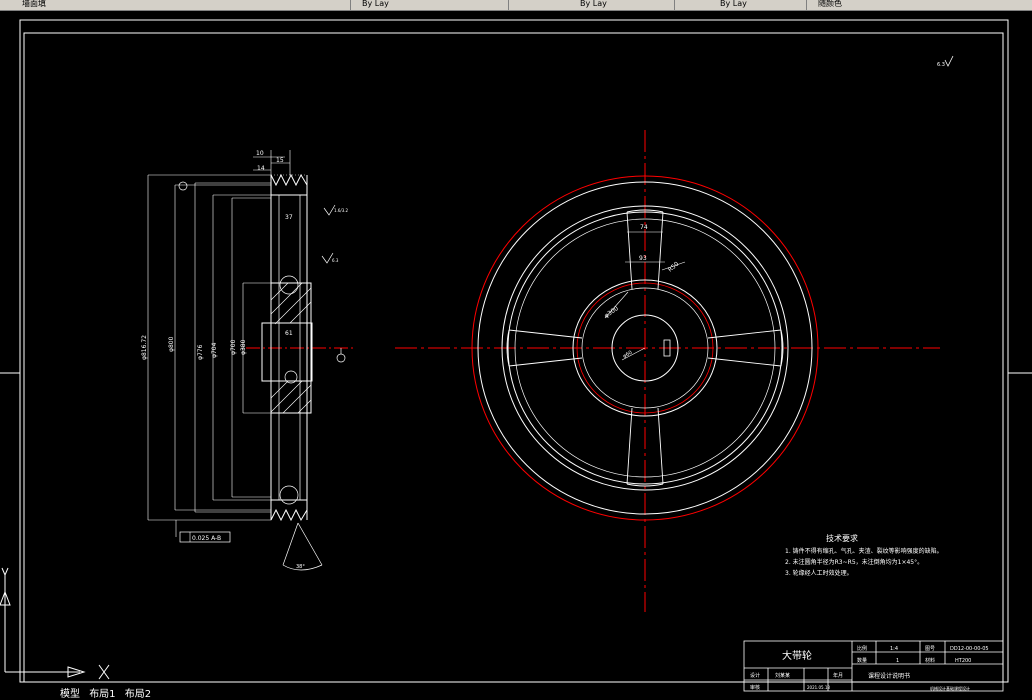 This screenshot has height=700, width=1032. I want to click on roughness-1: 1.6/3.2, so click(341, 210).